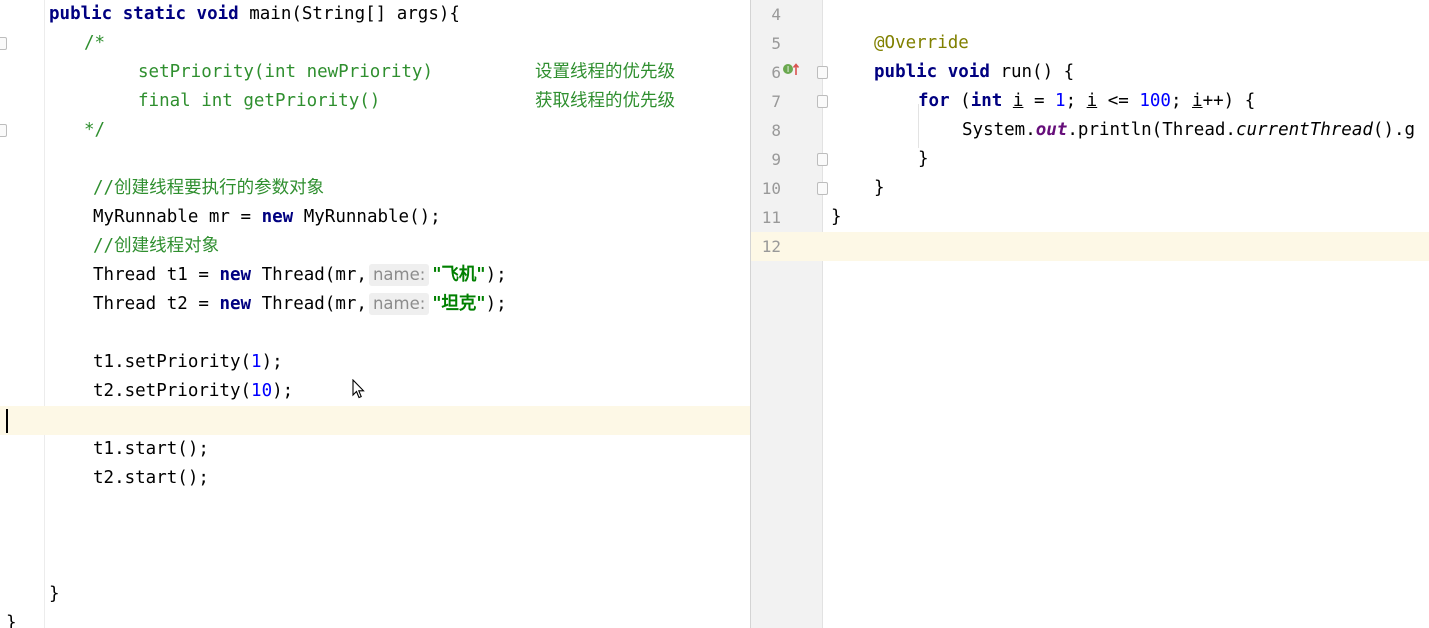  What do you see at coordinates (1304, 130) in the screenshot?
I see `code-token: currentThread` at bounding box center [1304, 130].